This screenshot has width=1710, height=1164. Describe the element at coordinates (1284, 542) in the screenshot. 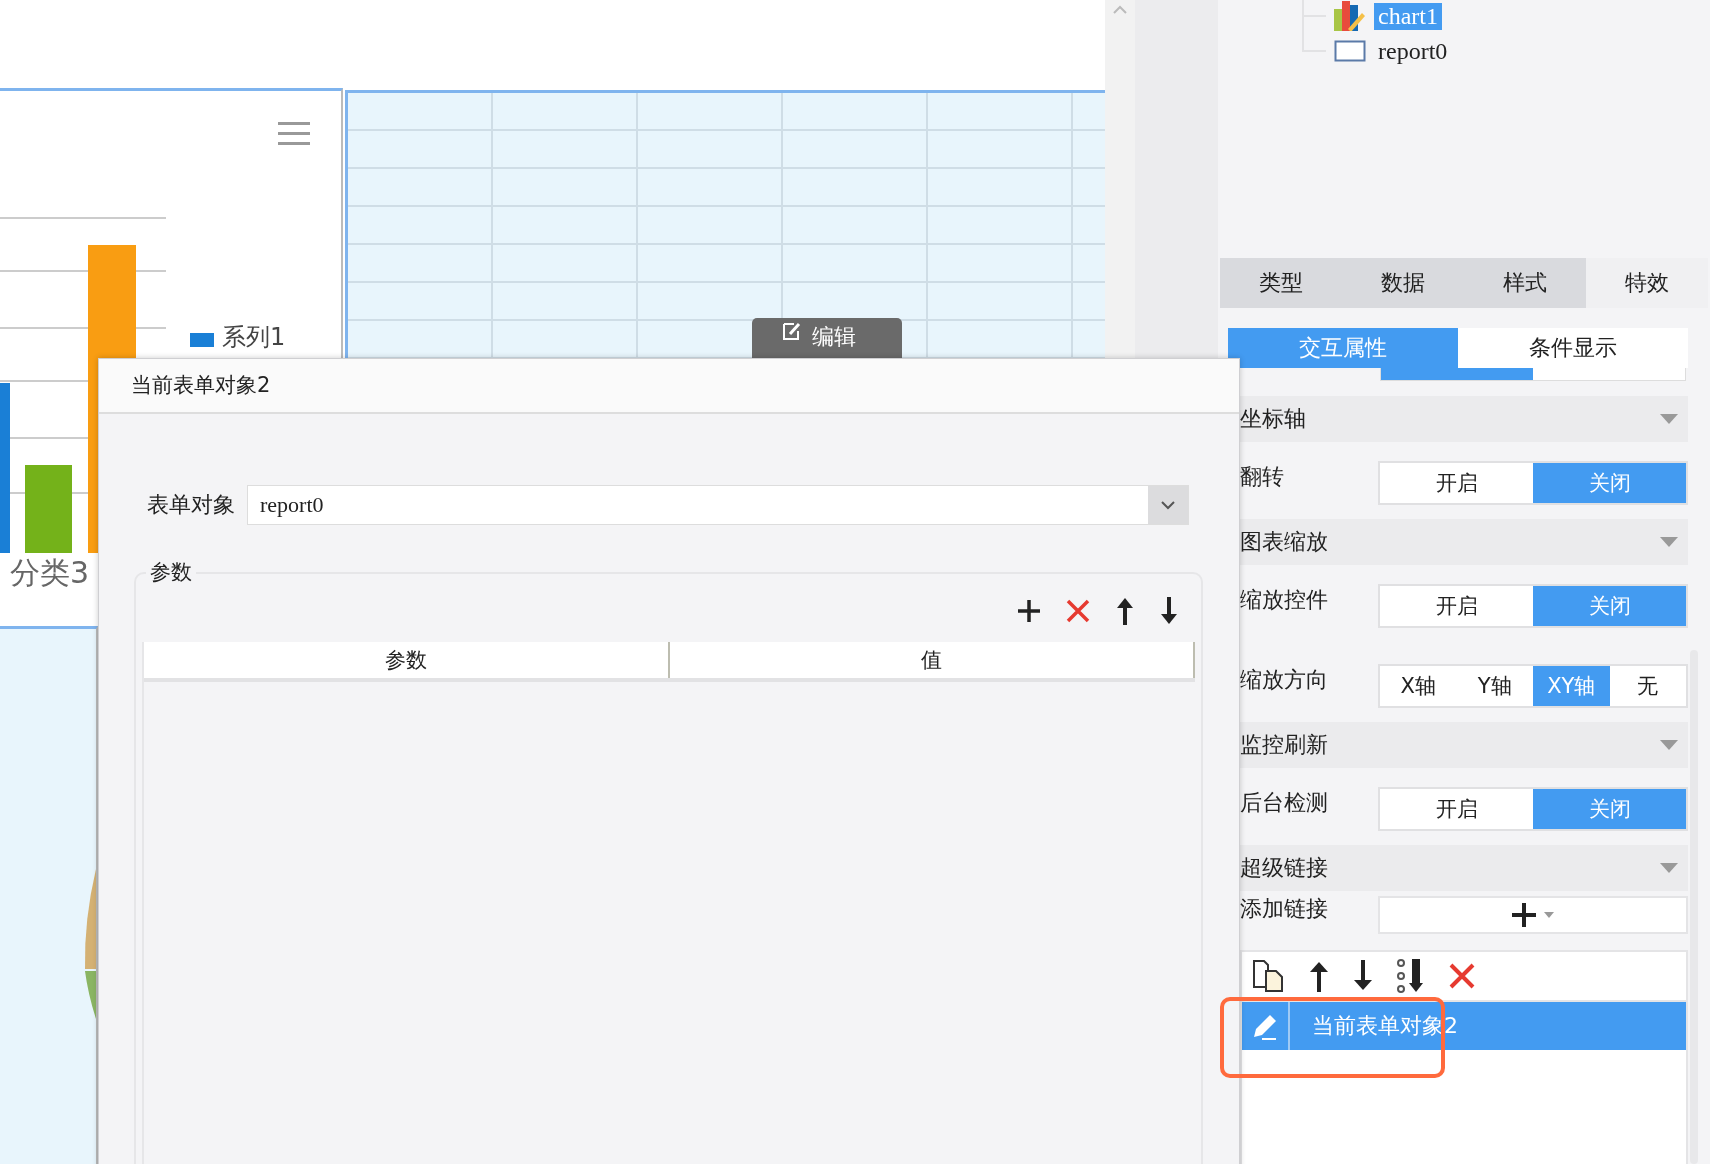

I see `section-title: 图表缩放` at that location.